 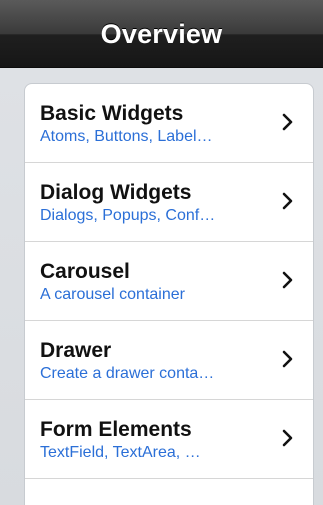 I want to click on list-item-carousel: Carousel A carousel container, so click(x=169, y=281).